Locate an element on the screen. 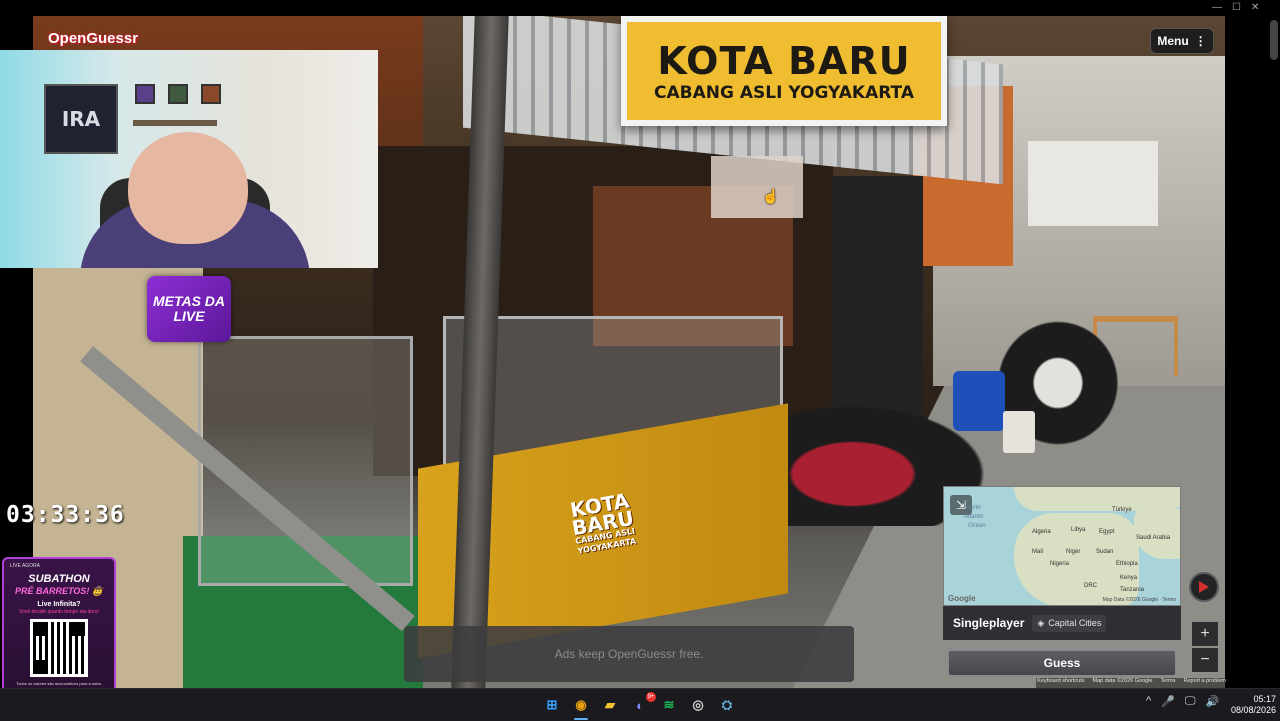  system-tray: ^ 🎤 🖵 🔊 is located at coordinates (1182, 701).